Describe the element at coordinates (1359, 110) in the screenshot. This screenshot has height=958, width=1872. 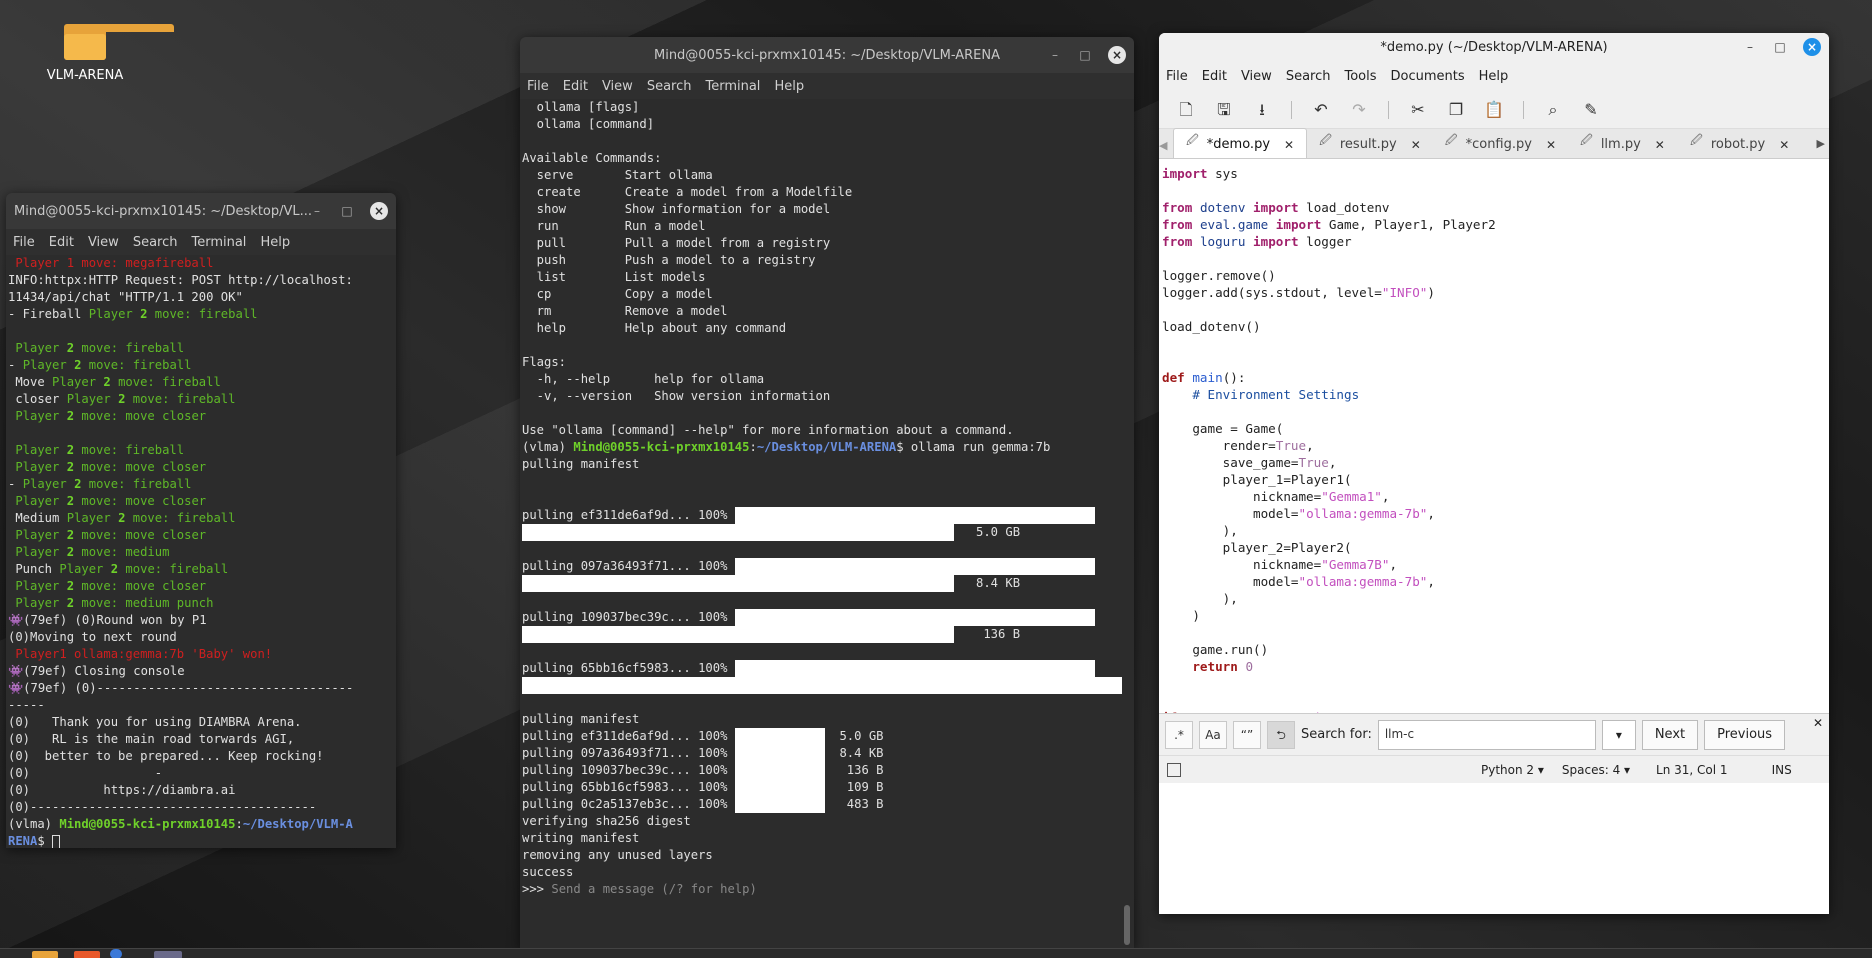
I see `redo-icon: ↷` at that location.